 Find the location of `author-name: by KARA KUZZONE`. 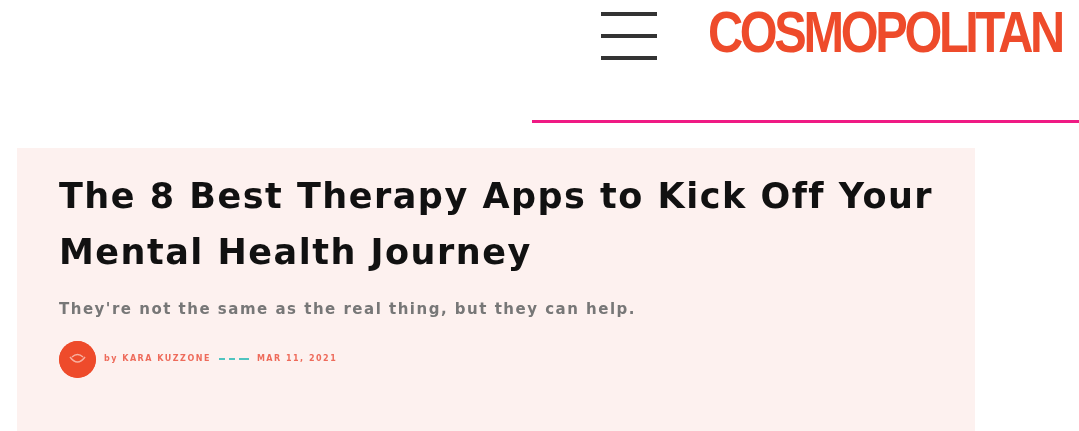

author-name: by KARA KUZZONE is located at coordinates (157, 359).